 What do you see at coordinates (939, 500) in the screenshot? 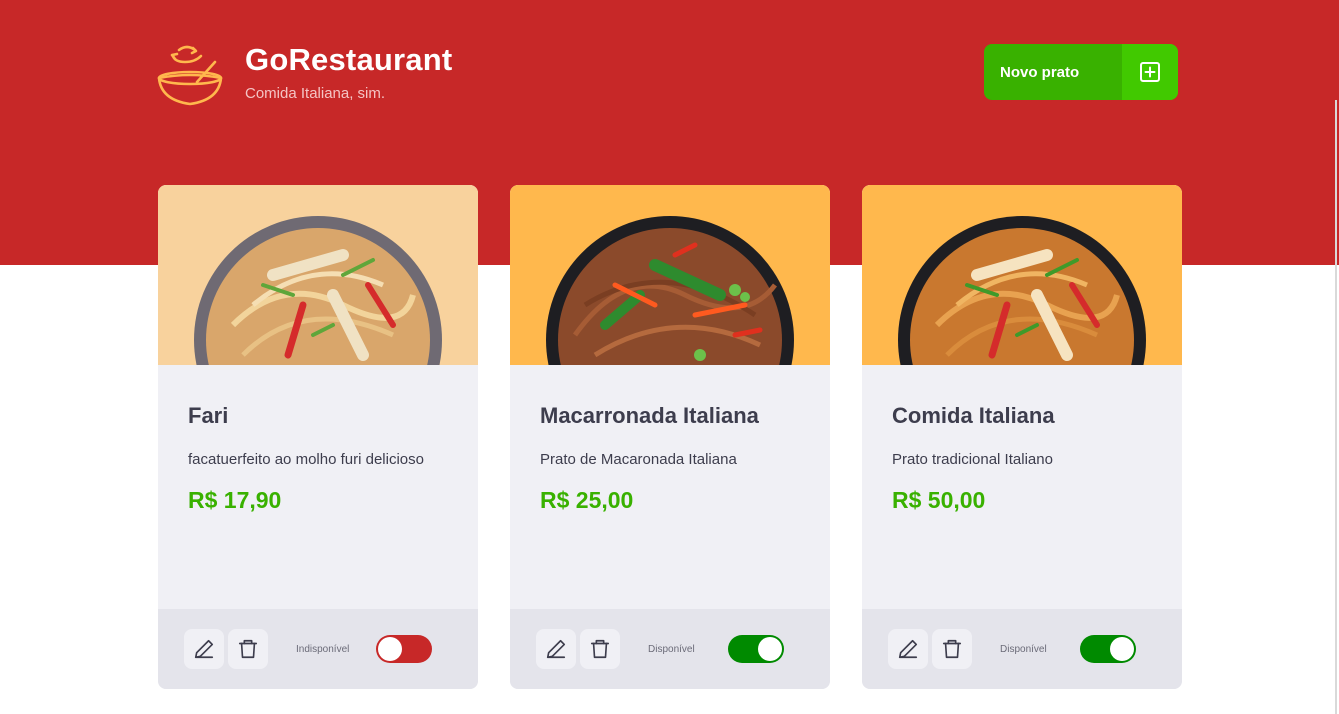
I see `dish-price: R$ 50,00` at bounding box center [939, 500].